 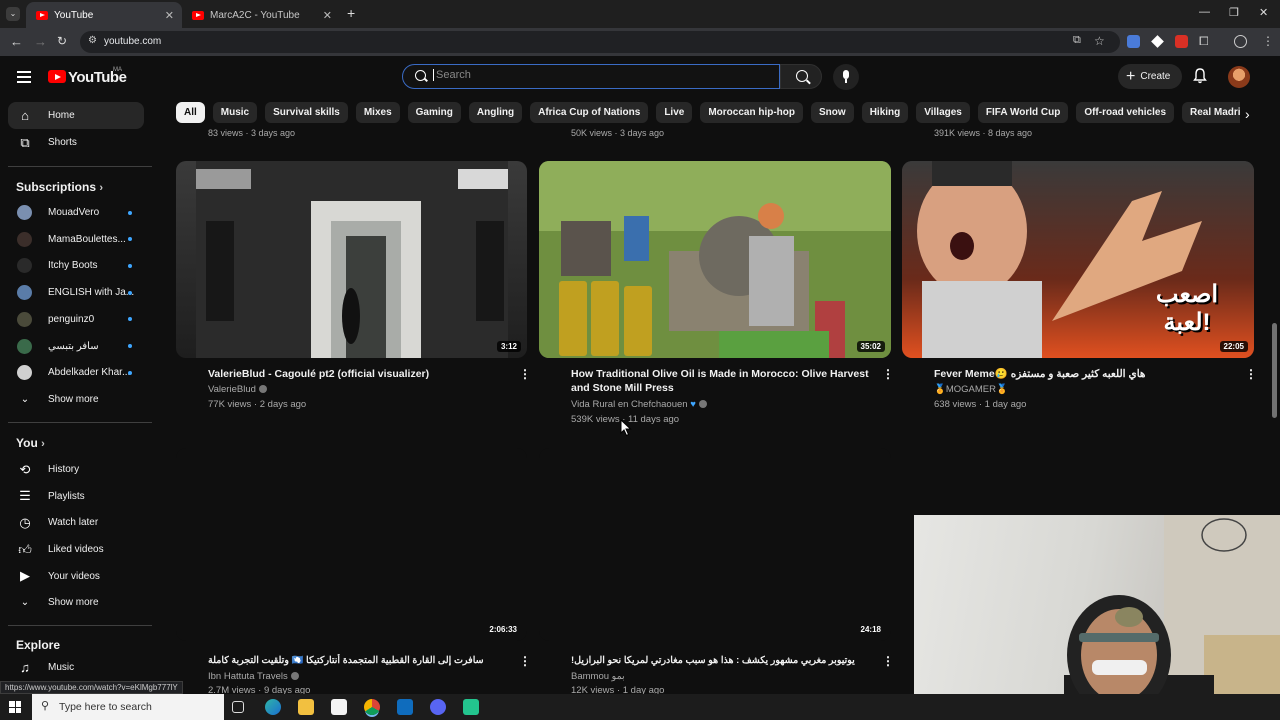 What do you see at coordinates (76, 399) in the screenshot?
I see `show-more-subscriptions: ⌄ Show more` at bounding box center [76, 399].